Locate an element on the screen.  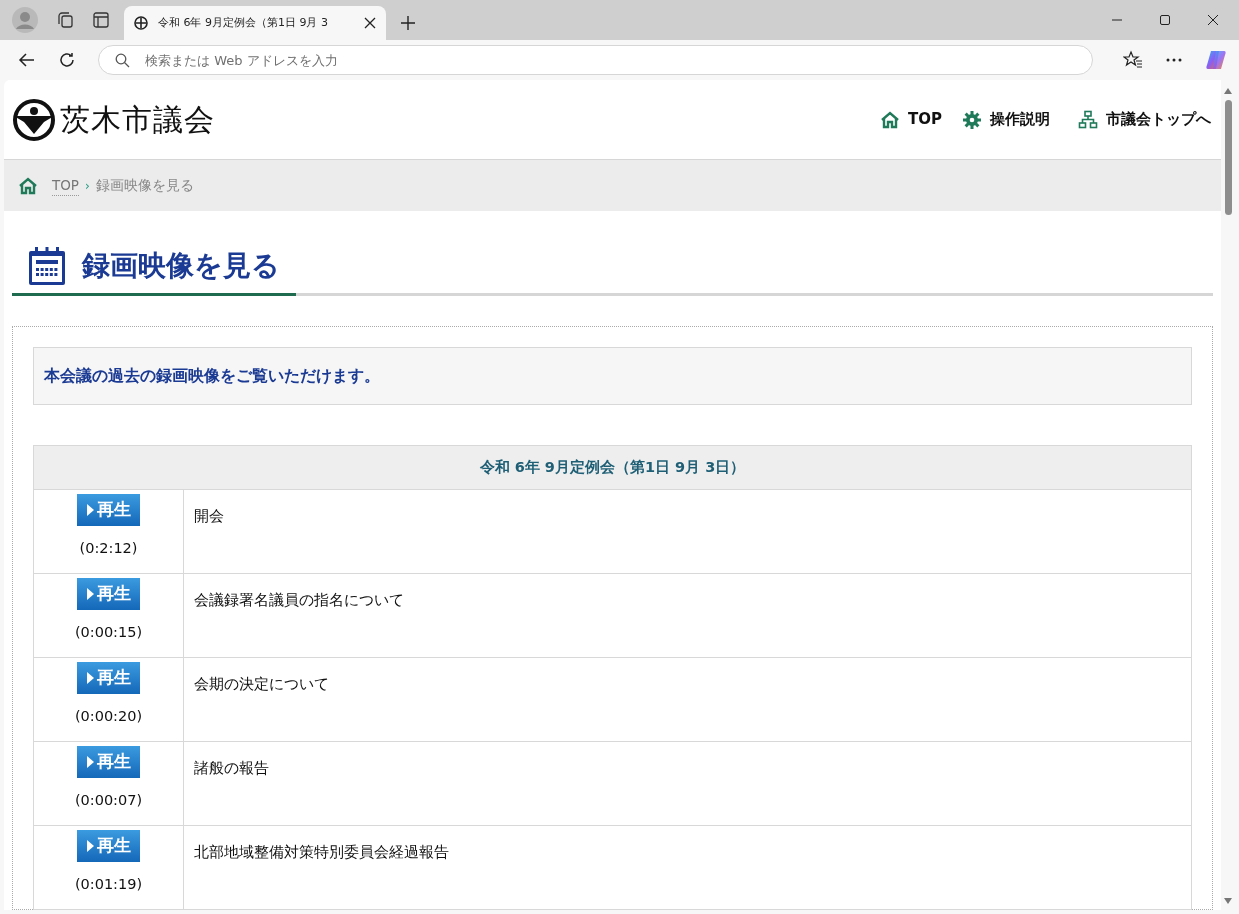
video-duration: (0:00:15) is located at coordinates (108, 632).